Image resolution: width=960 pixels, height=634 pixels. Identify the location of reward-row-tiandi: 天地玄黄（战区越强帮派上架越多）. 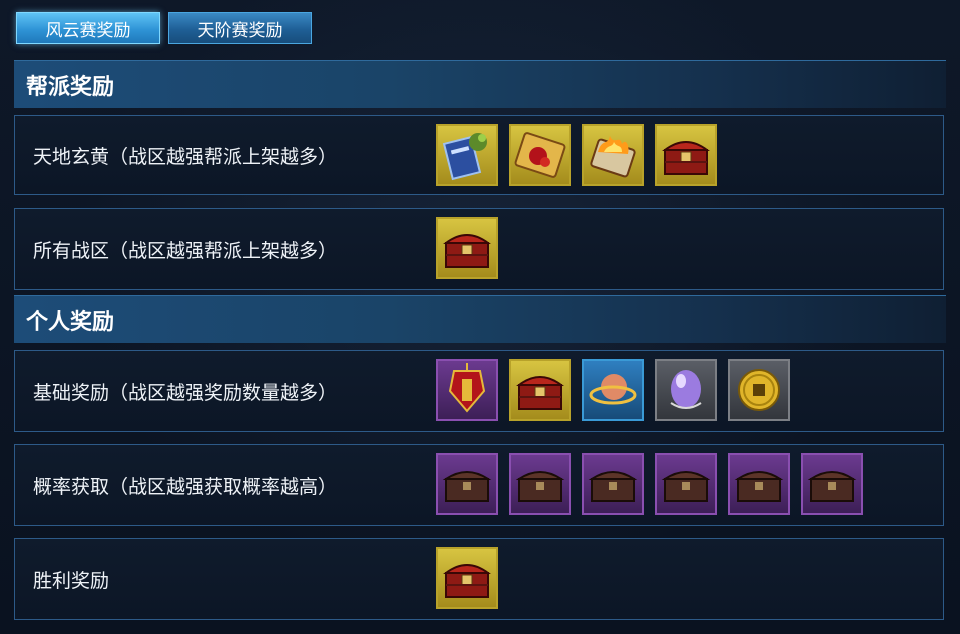
(479, 155).